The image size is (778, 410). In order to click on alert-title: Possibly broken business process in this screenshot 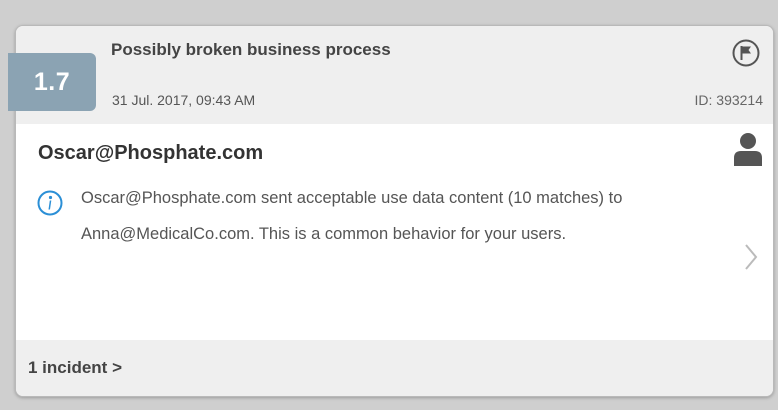, I will do `click(251, 49)`.